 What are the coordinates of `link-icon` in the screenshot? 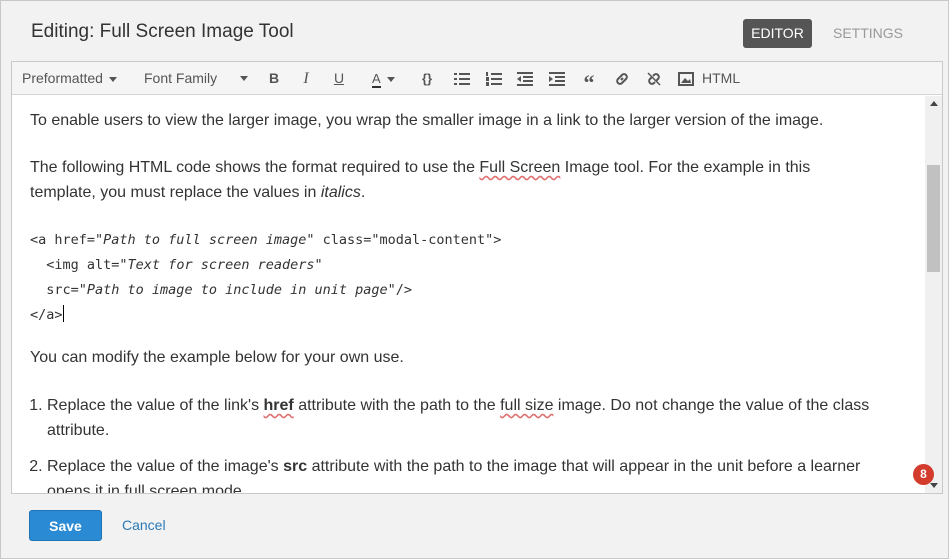 It's located at (622, 78).